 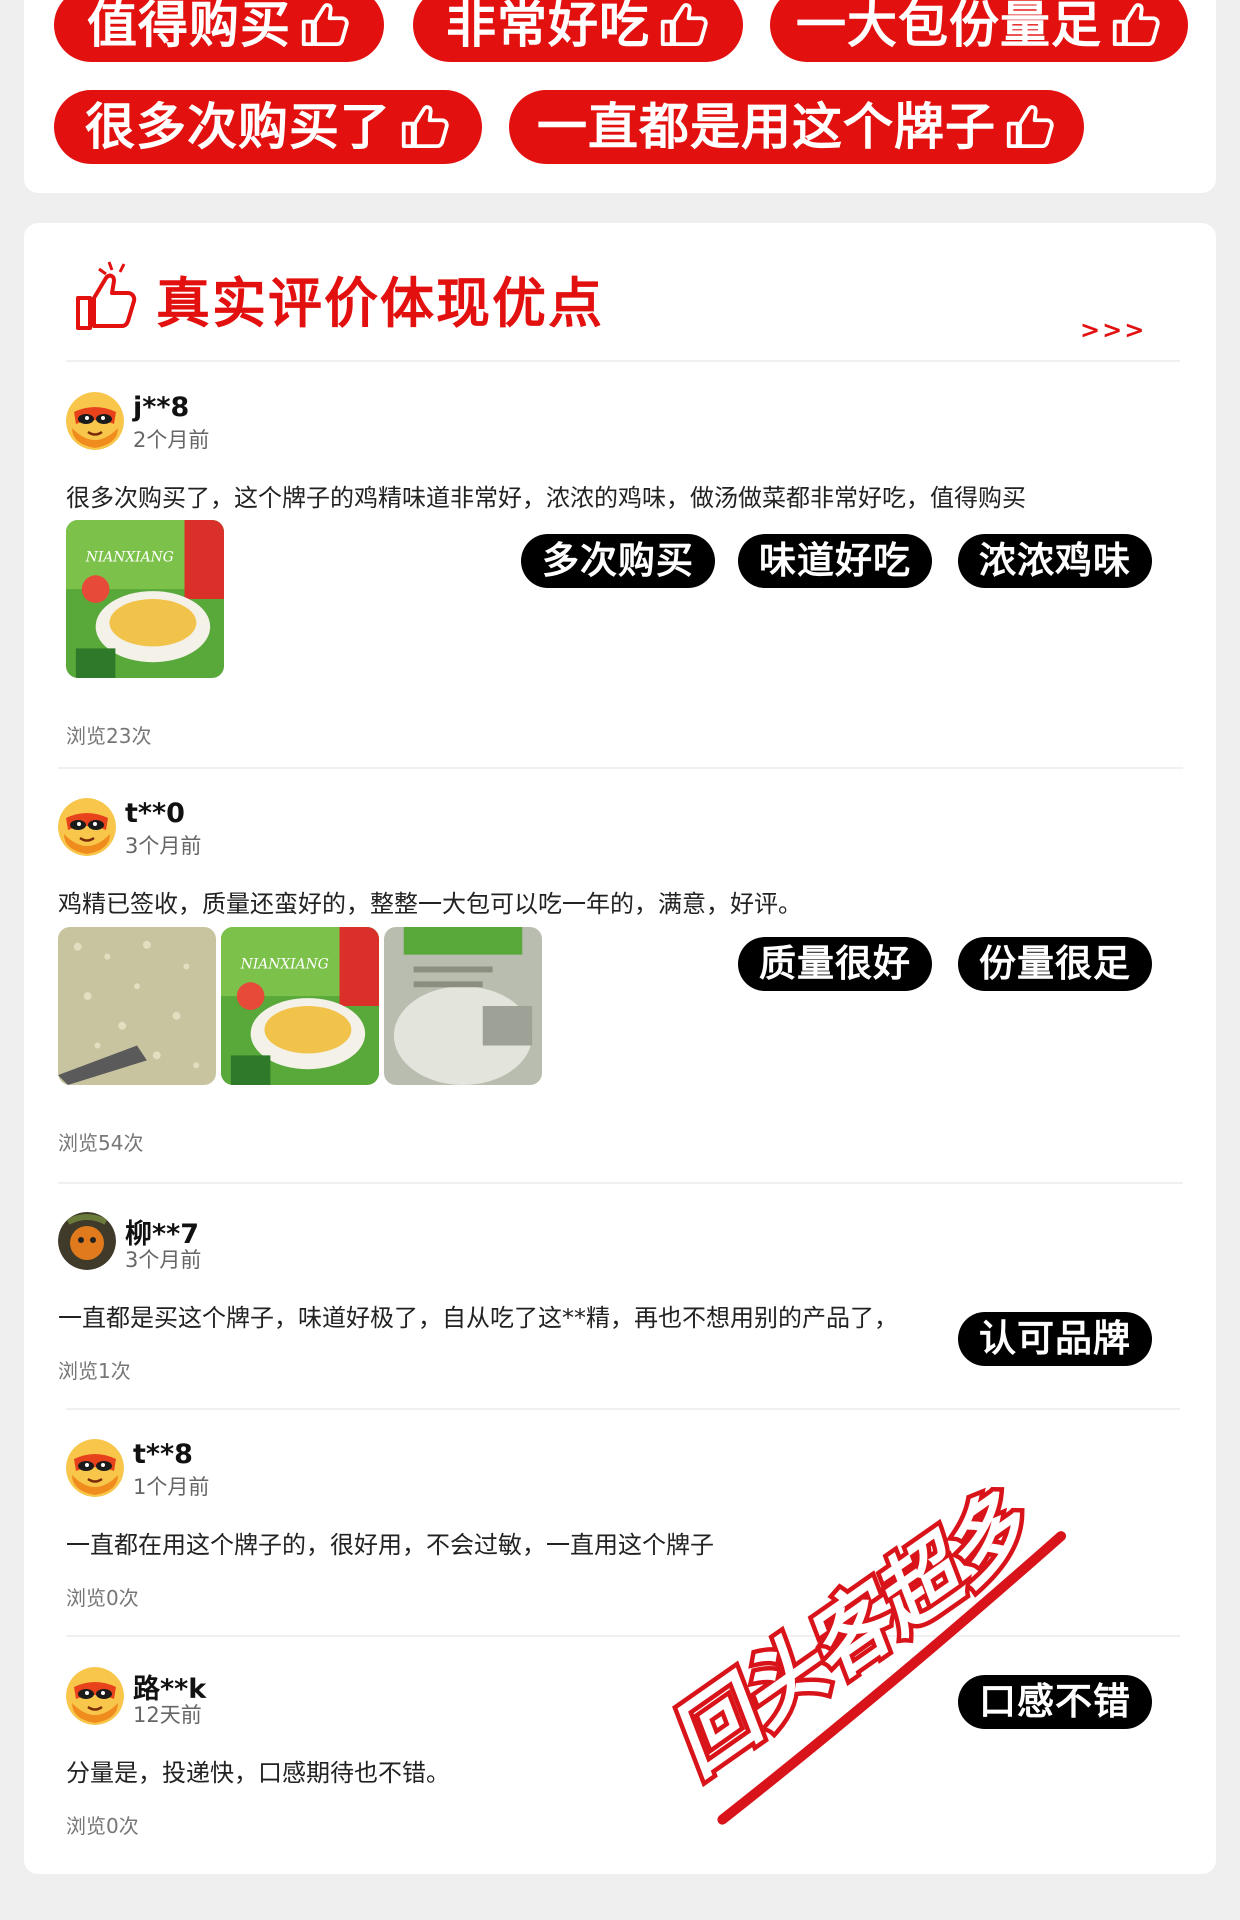 What do you see at coordinates (1055, 561) in the screenshot?
I see `review-tag: 浓浓鸡味` at bounding box center [1055, 561].